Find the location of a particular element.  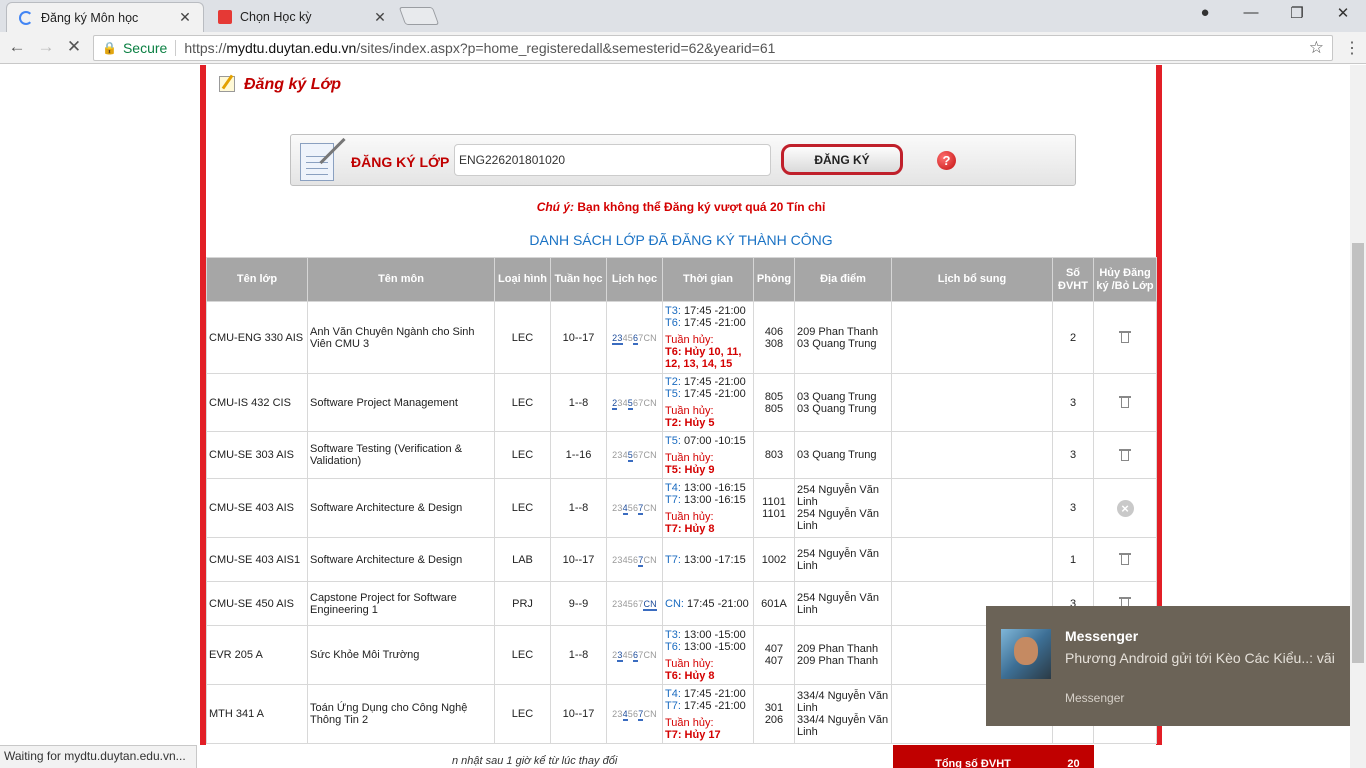

profile-icon: ● is located at coordinates (1205, 12).